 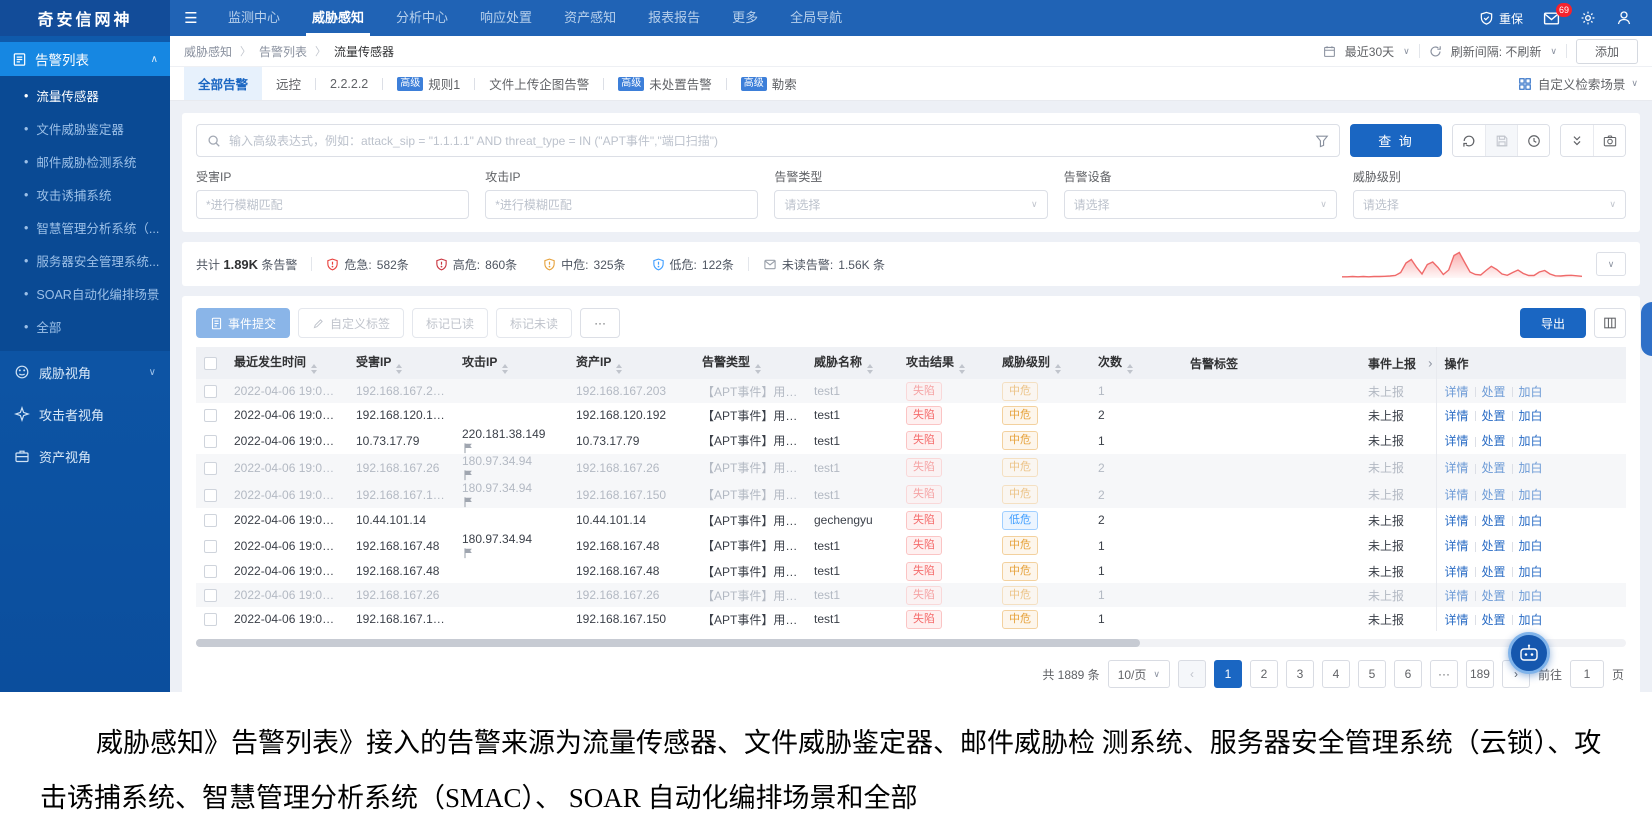 I want to click on expand-trend-button: ∨, so click(x=1611, y=264).